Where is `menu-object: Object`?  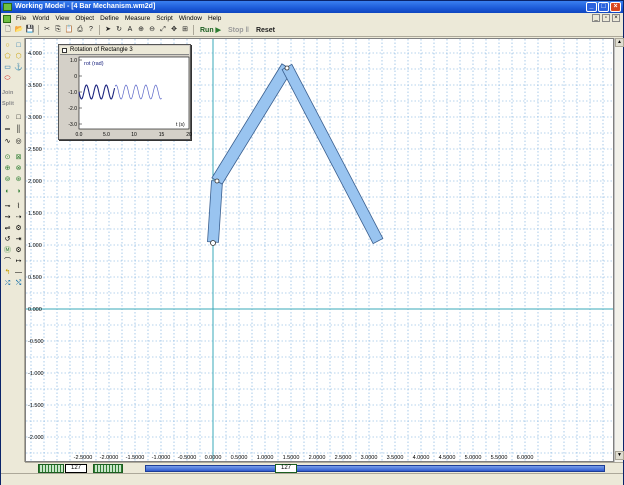
menu-object: Object is located at coordinates (84, 18).